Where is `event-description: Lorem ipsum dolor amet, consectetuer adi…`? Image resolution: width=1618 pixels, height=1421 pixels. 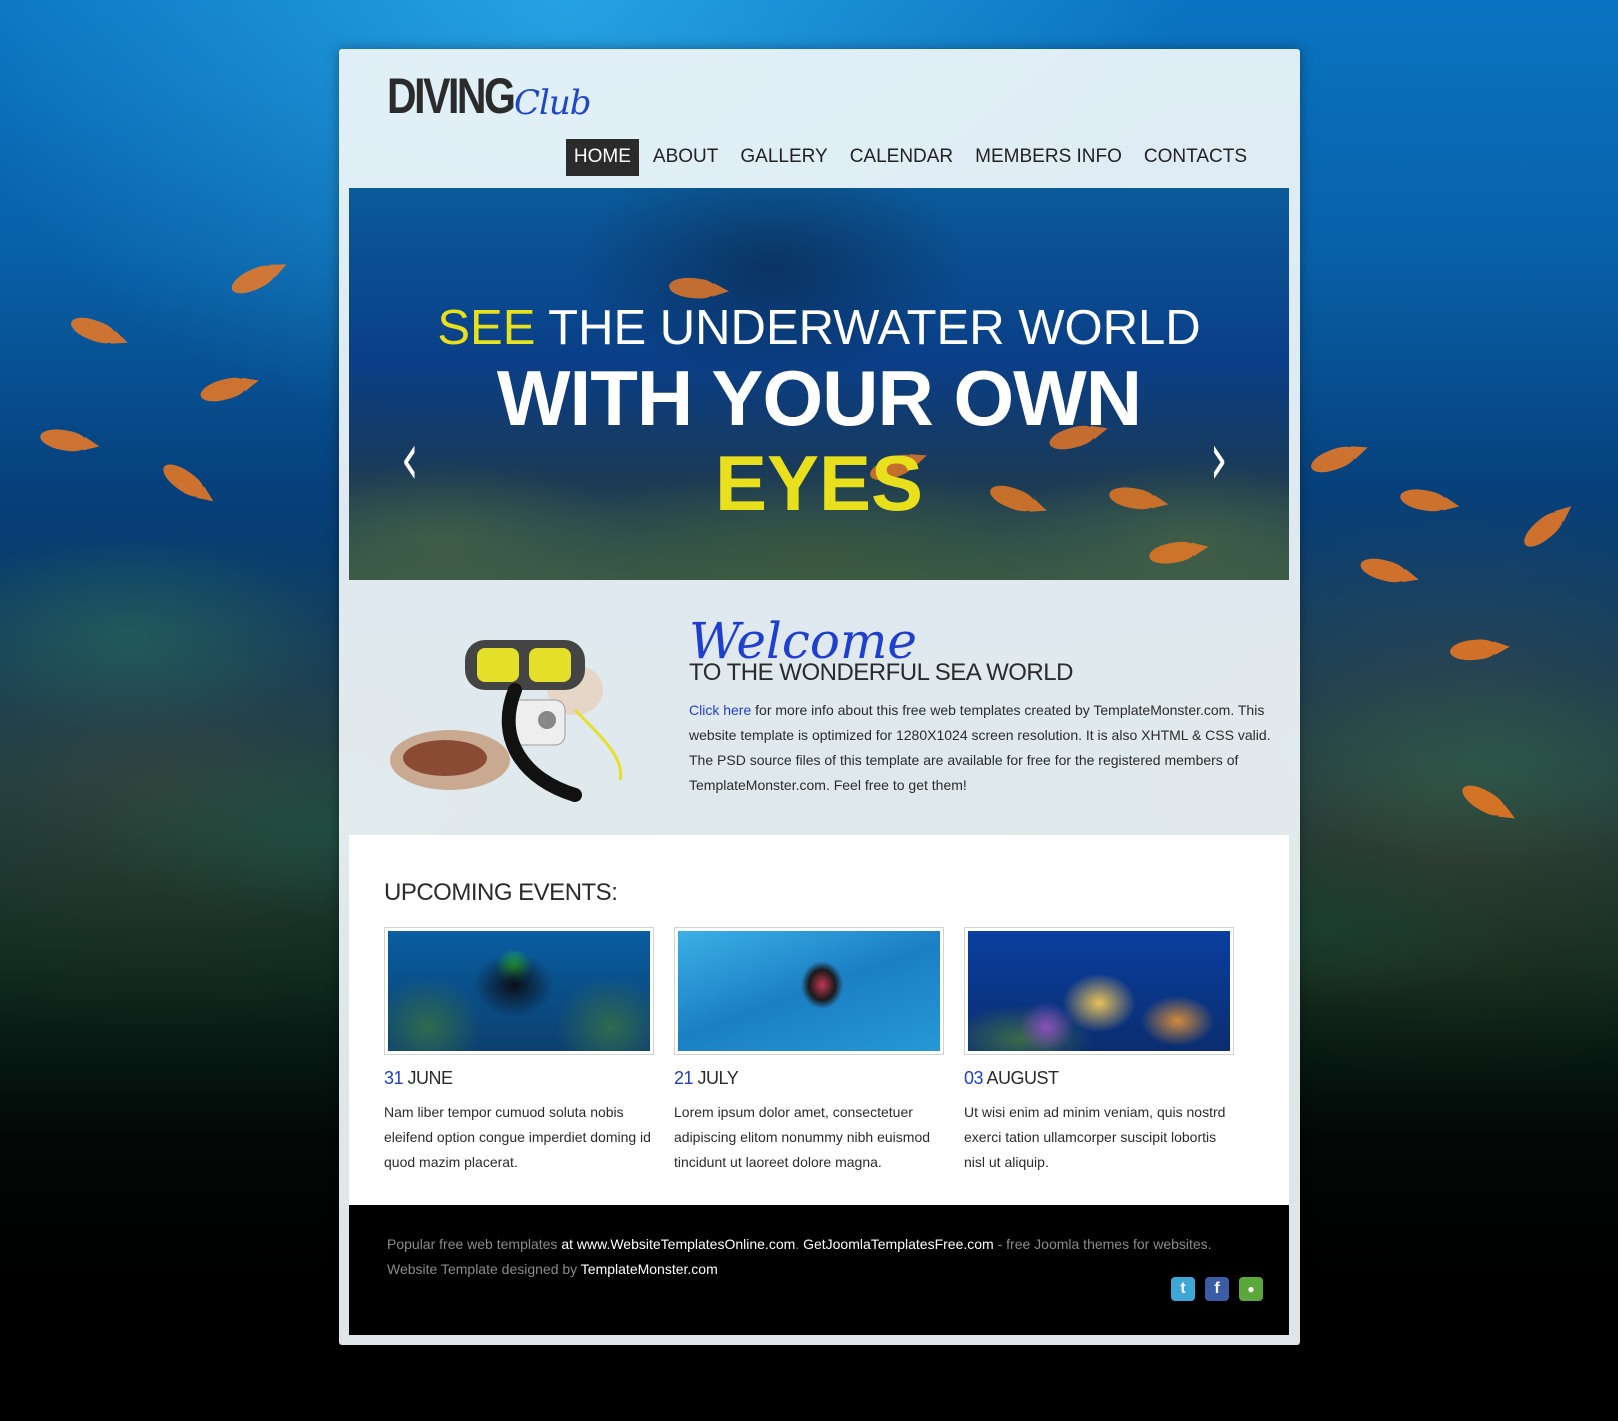
event-description: Lorem ipsum dolor amet, consectetuer adi… is located at coordinates (802, 1137).